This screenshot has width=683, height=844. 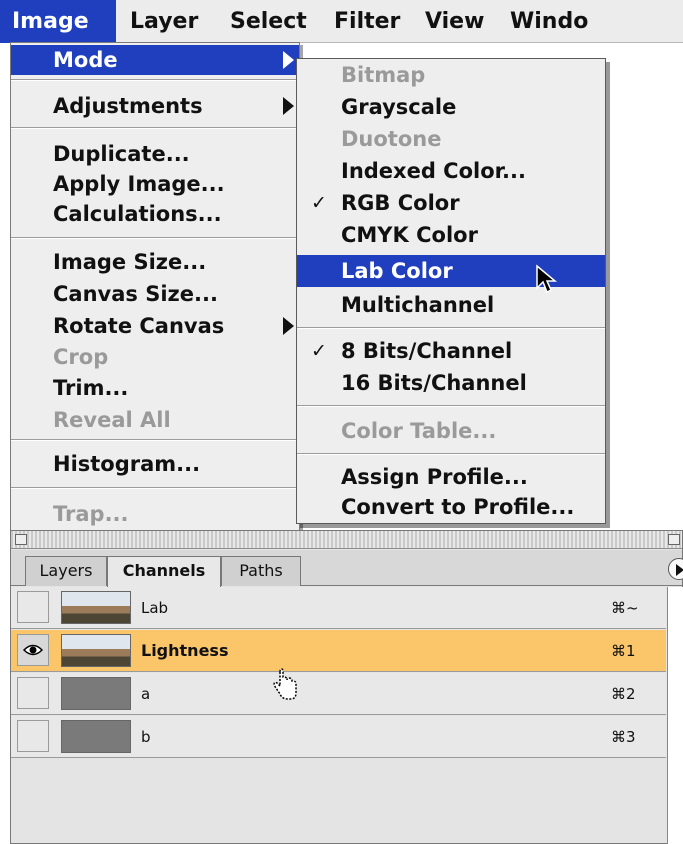 What do you see at coordinates (58, 21) in the screenshot?
I see `menu-image: Image` at bounding box center [58, 21].